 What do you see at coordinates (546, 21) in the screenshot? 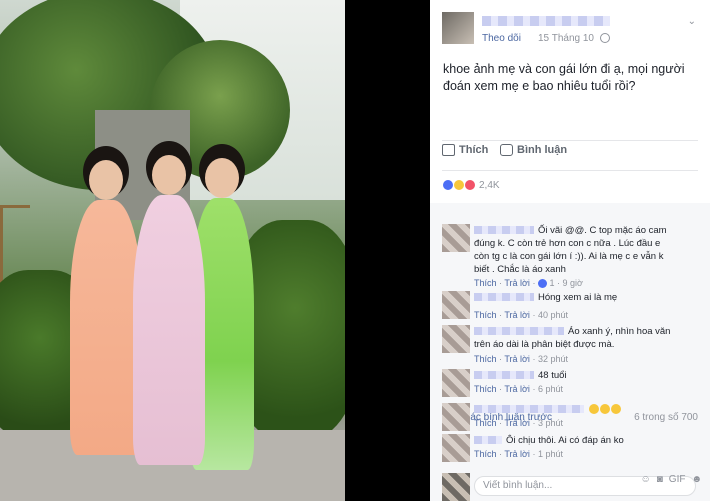
I see `author-name-blurred` at bounding box center [546, 21].